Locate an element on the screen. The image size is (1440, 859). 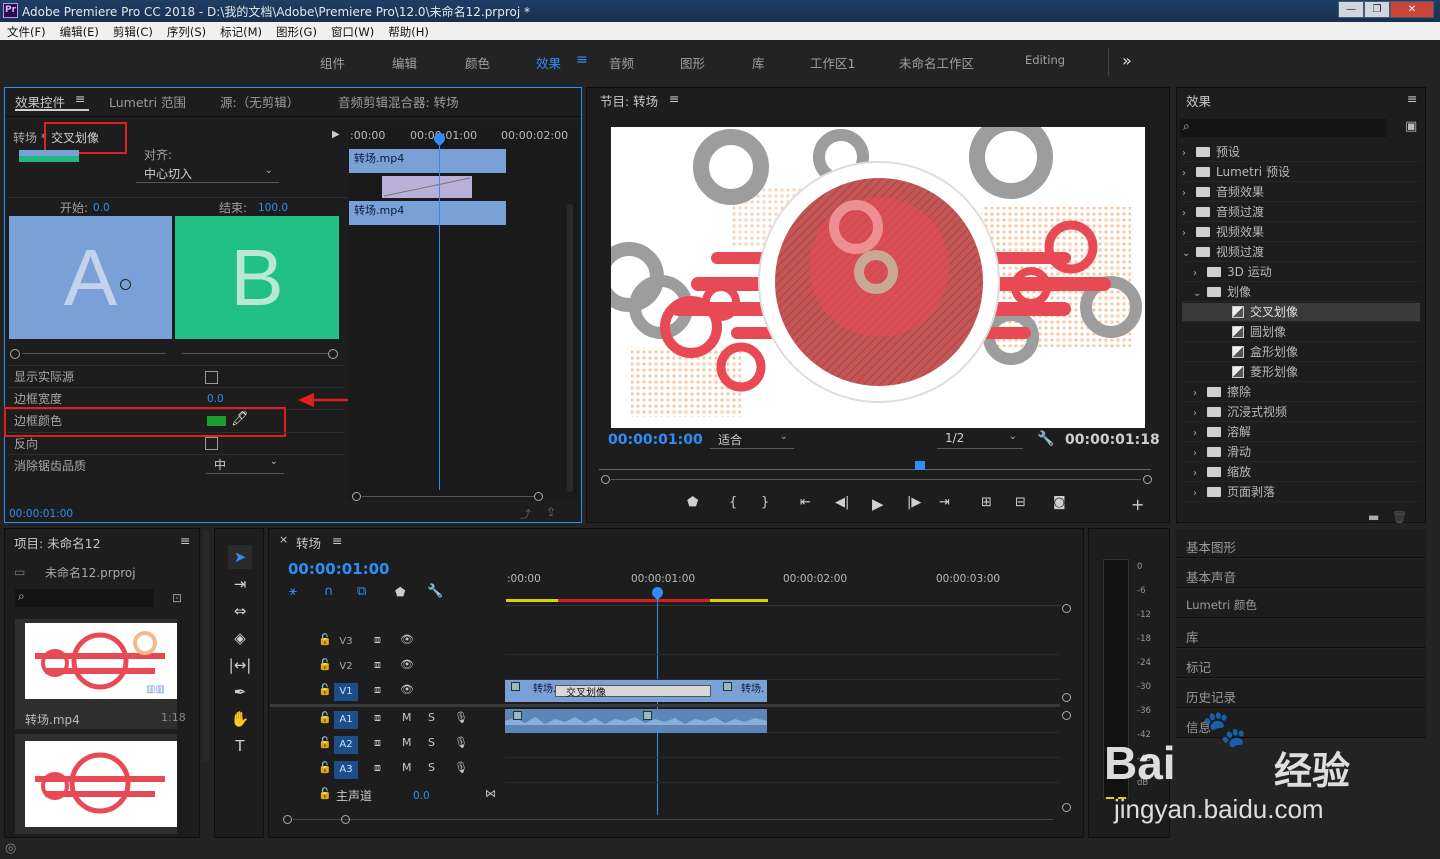
ec-vertical-scrollbar is located at coordinates (570, 348).